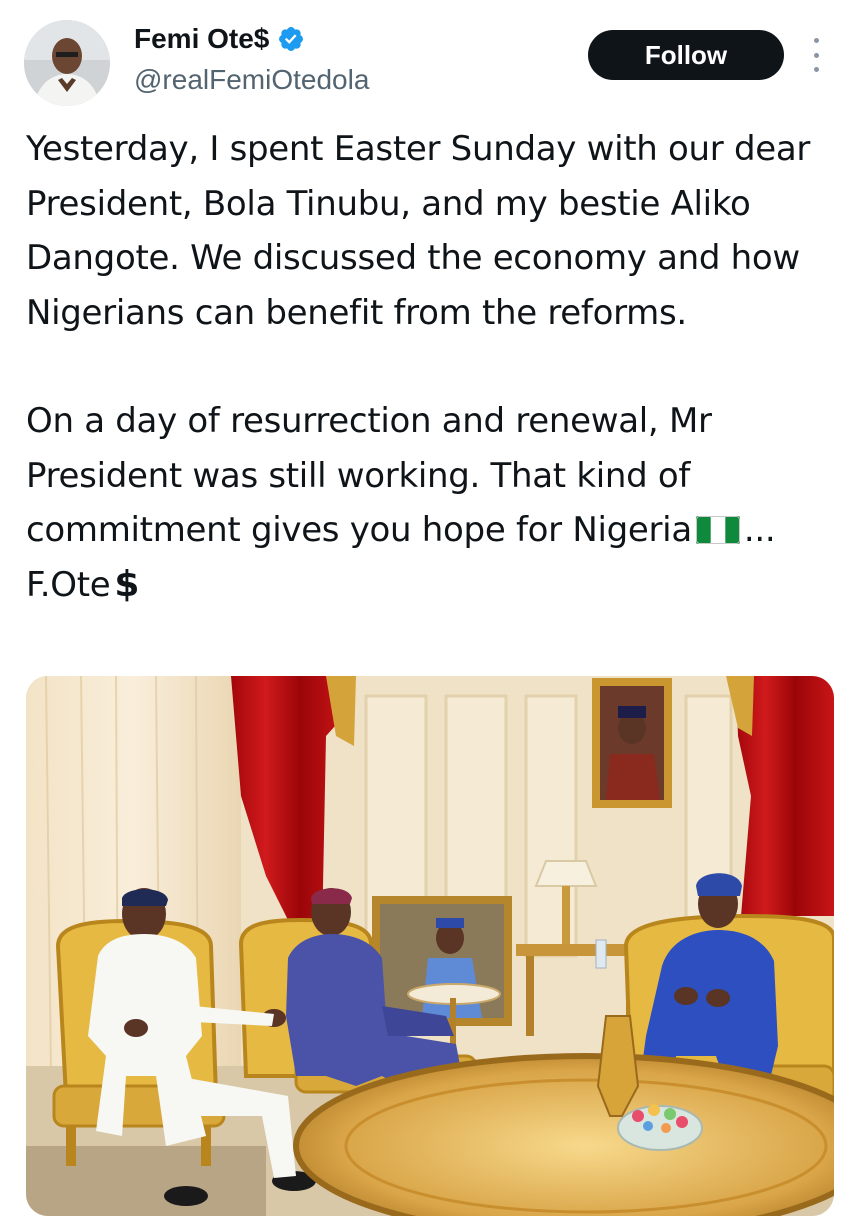 The width and height of the screenshot is (841, 1216). I want to click on author-name-row: Femi Ote$, so click(219, 39).